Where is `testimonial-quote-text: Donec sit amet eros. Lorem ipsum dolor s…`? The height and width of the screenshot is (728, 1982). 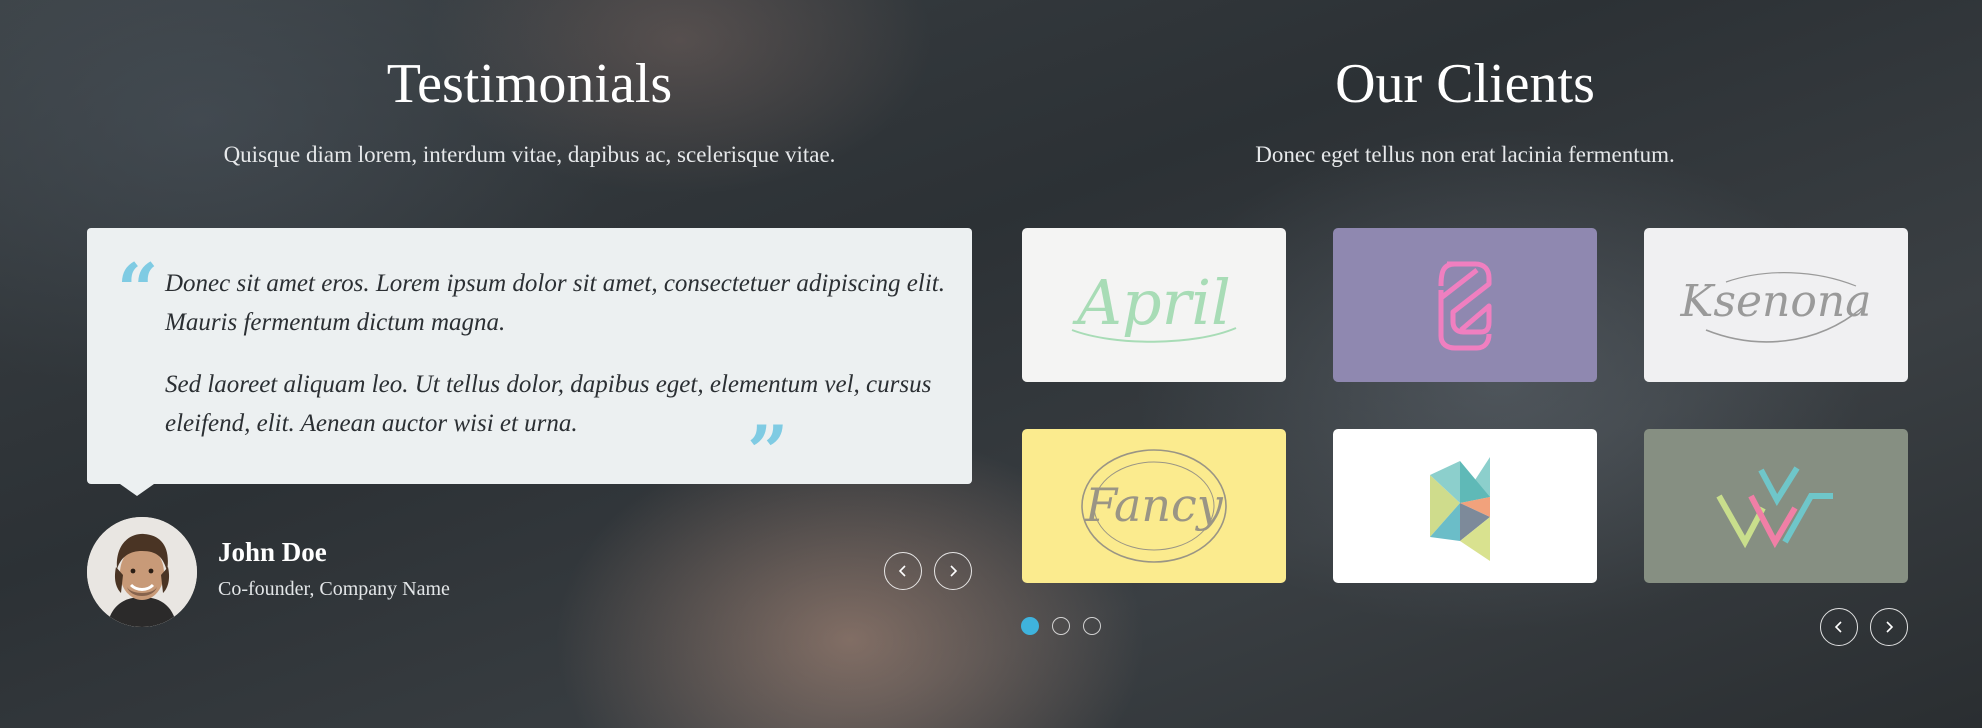
testimonial-quote-text: Donec sit amet eros. Lorem ipsum dolor s… is located at coordinates (555, 365).